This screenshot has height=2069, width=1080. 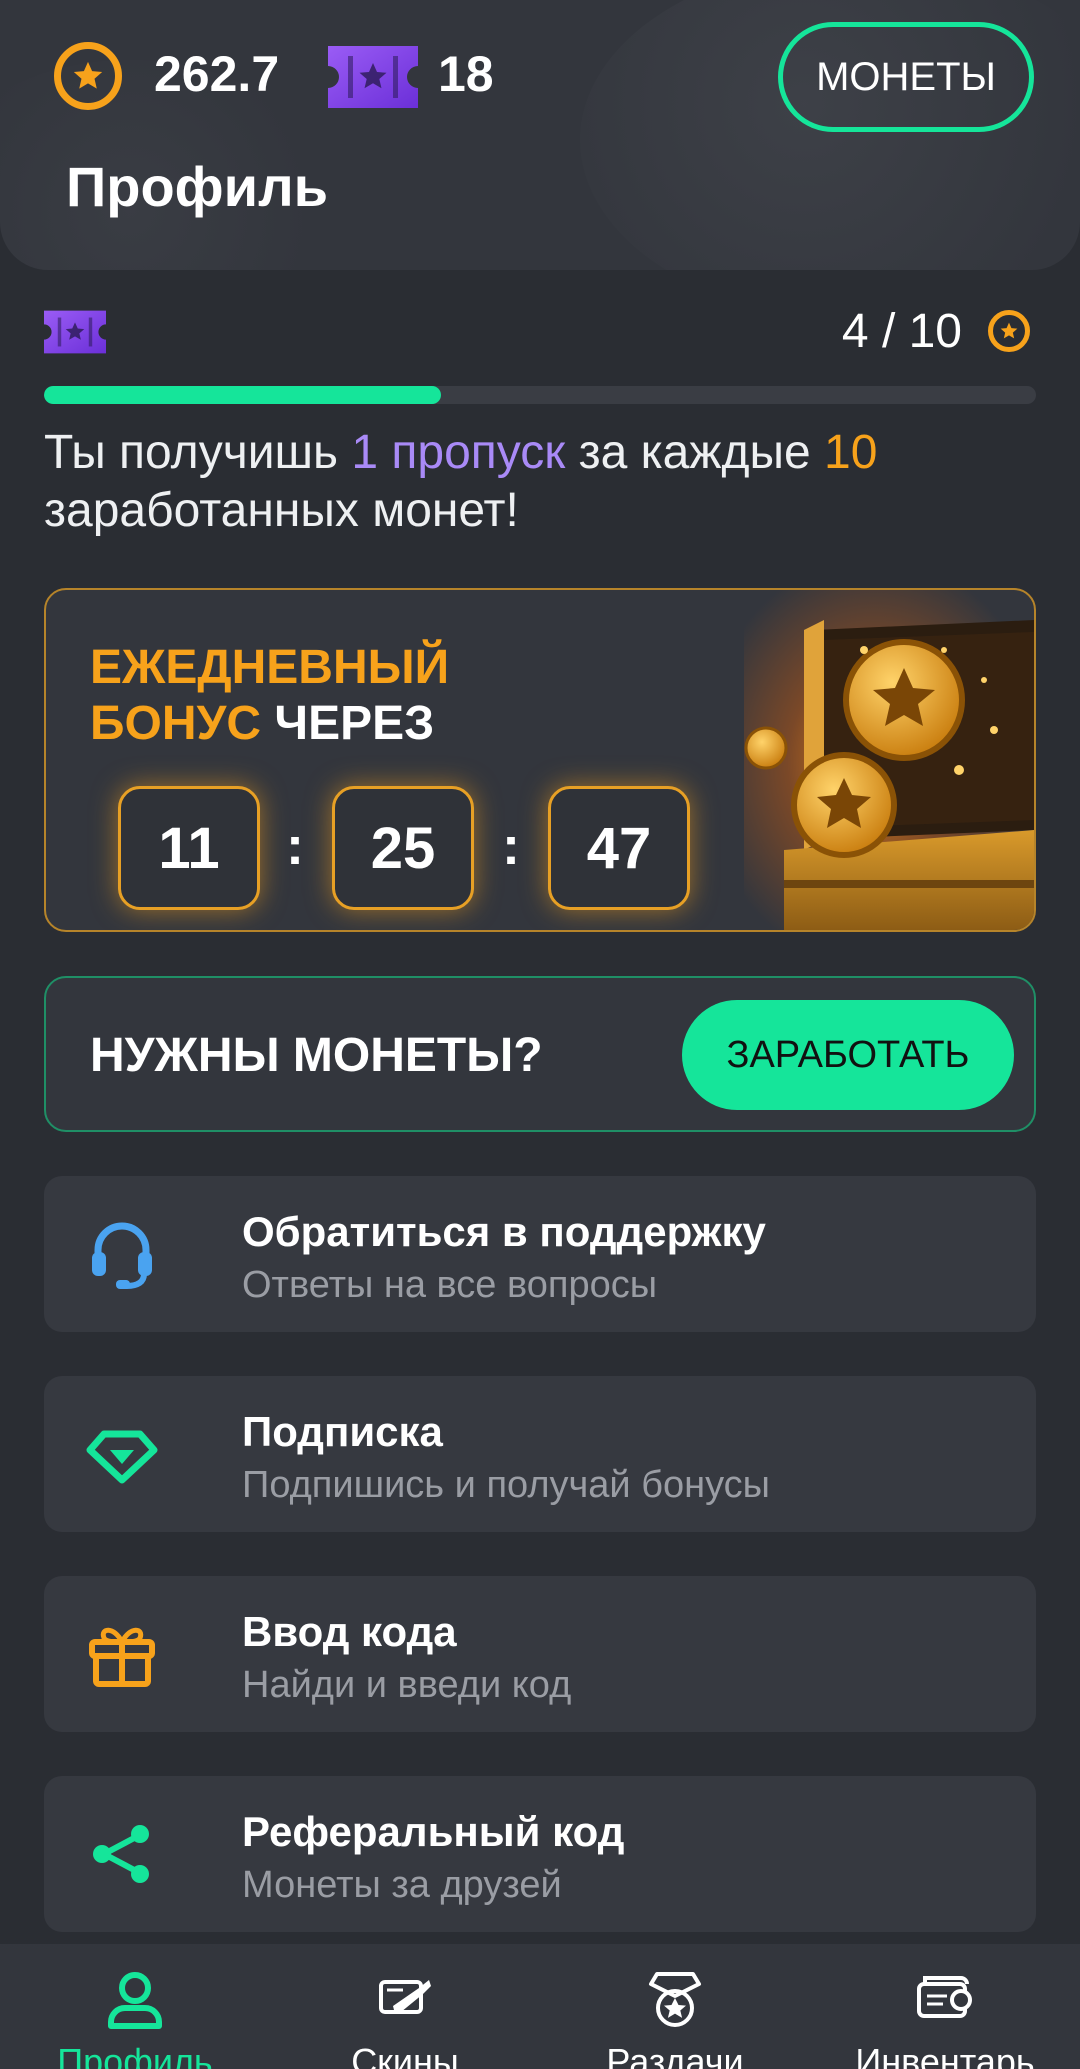 I want to click on menu-item-title: Обратиться в поддержку, so click(x=504, y=1231).